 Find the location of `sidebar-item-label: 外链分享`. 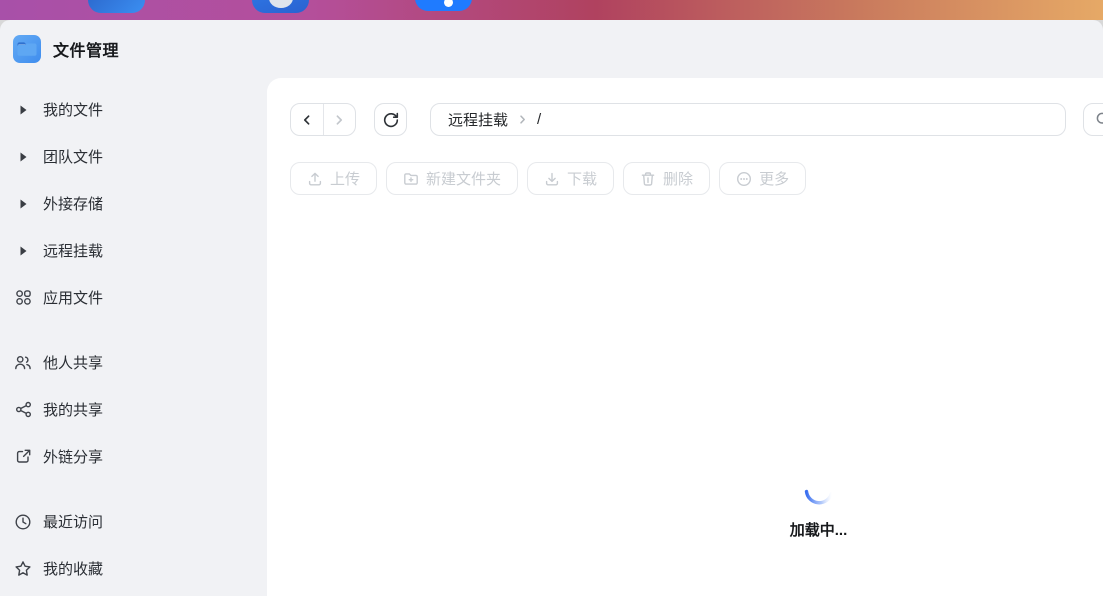

sidebar-item-label: 外链分享 is located at coordinates (73, 457).